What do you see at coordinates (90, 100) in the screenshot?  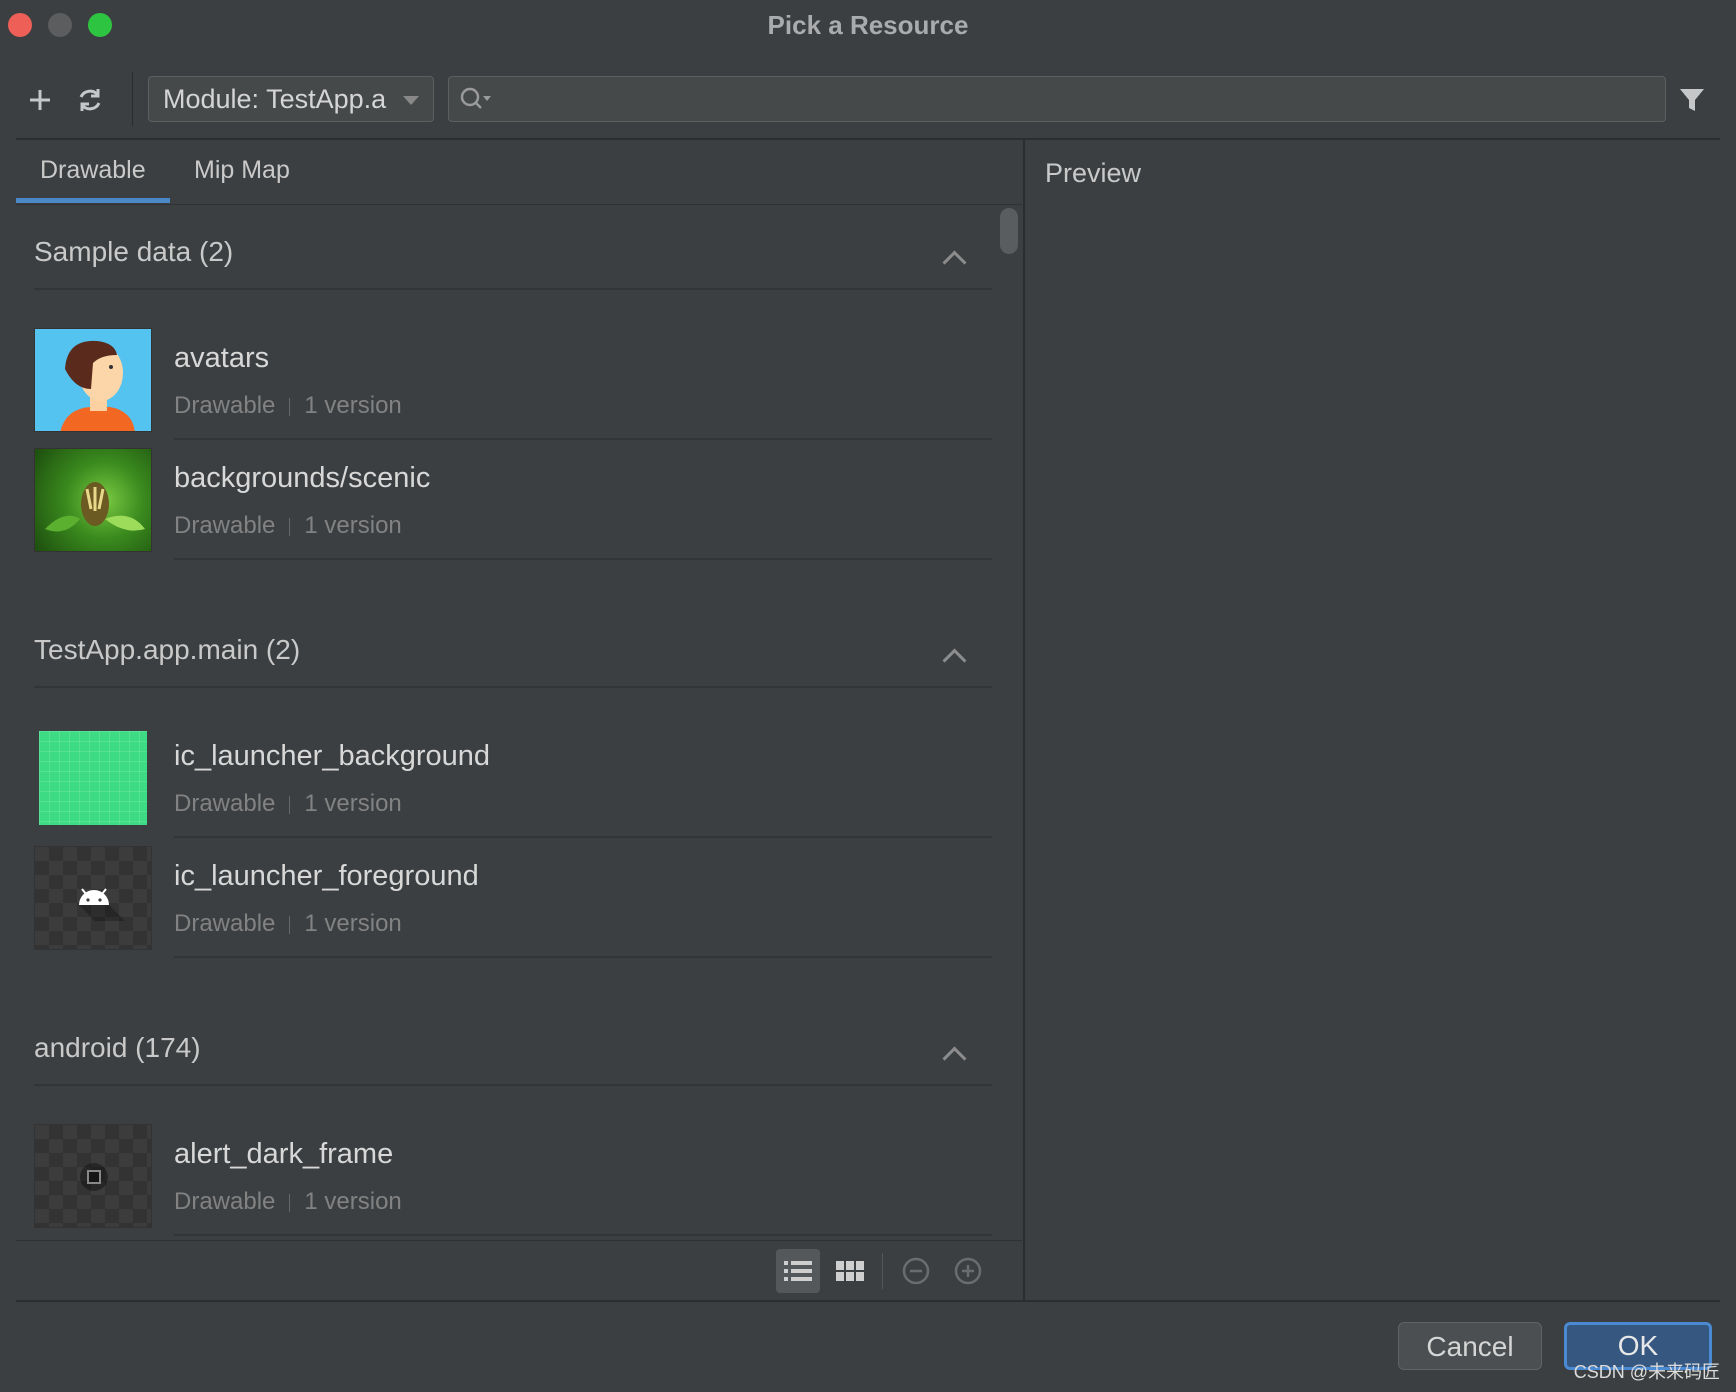 I see `refresh-icon` at bounding box center [90, 100].